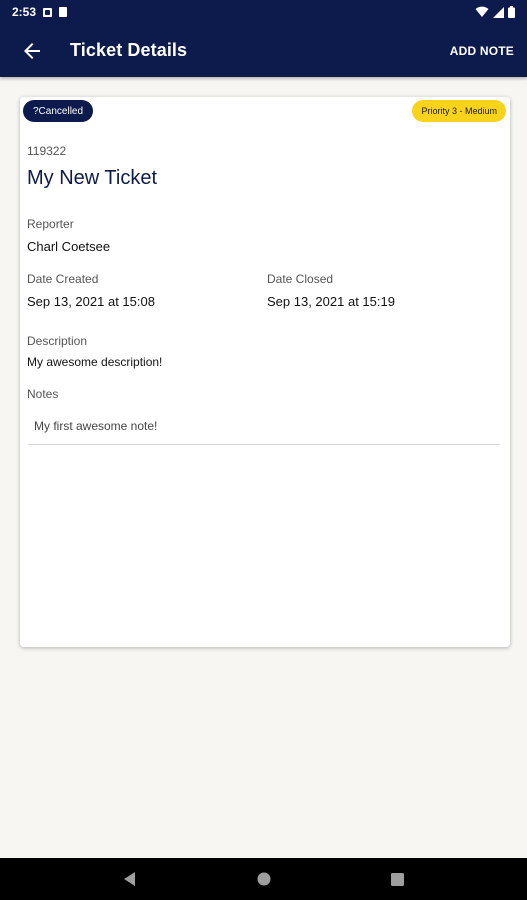  I want to click on note-item: My first awesome note!, so click(264, 427).